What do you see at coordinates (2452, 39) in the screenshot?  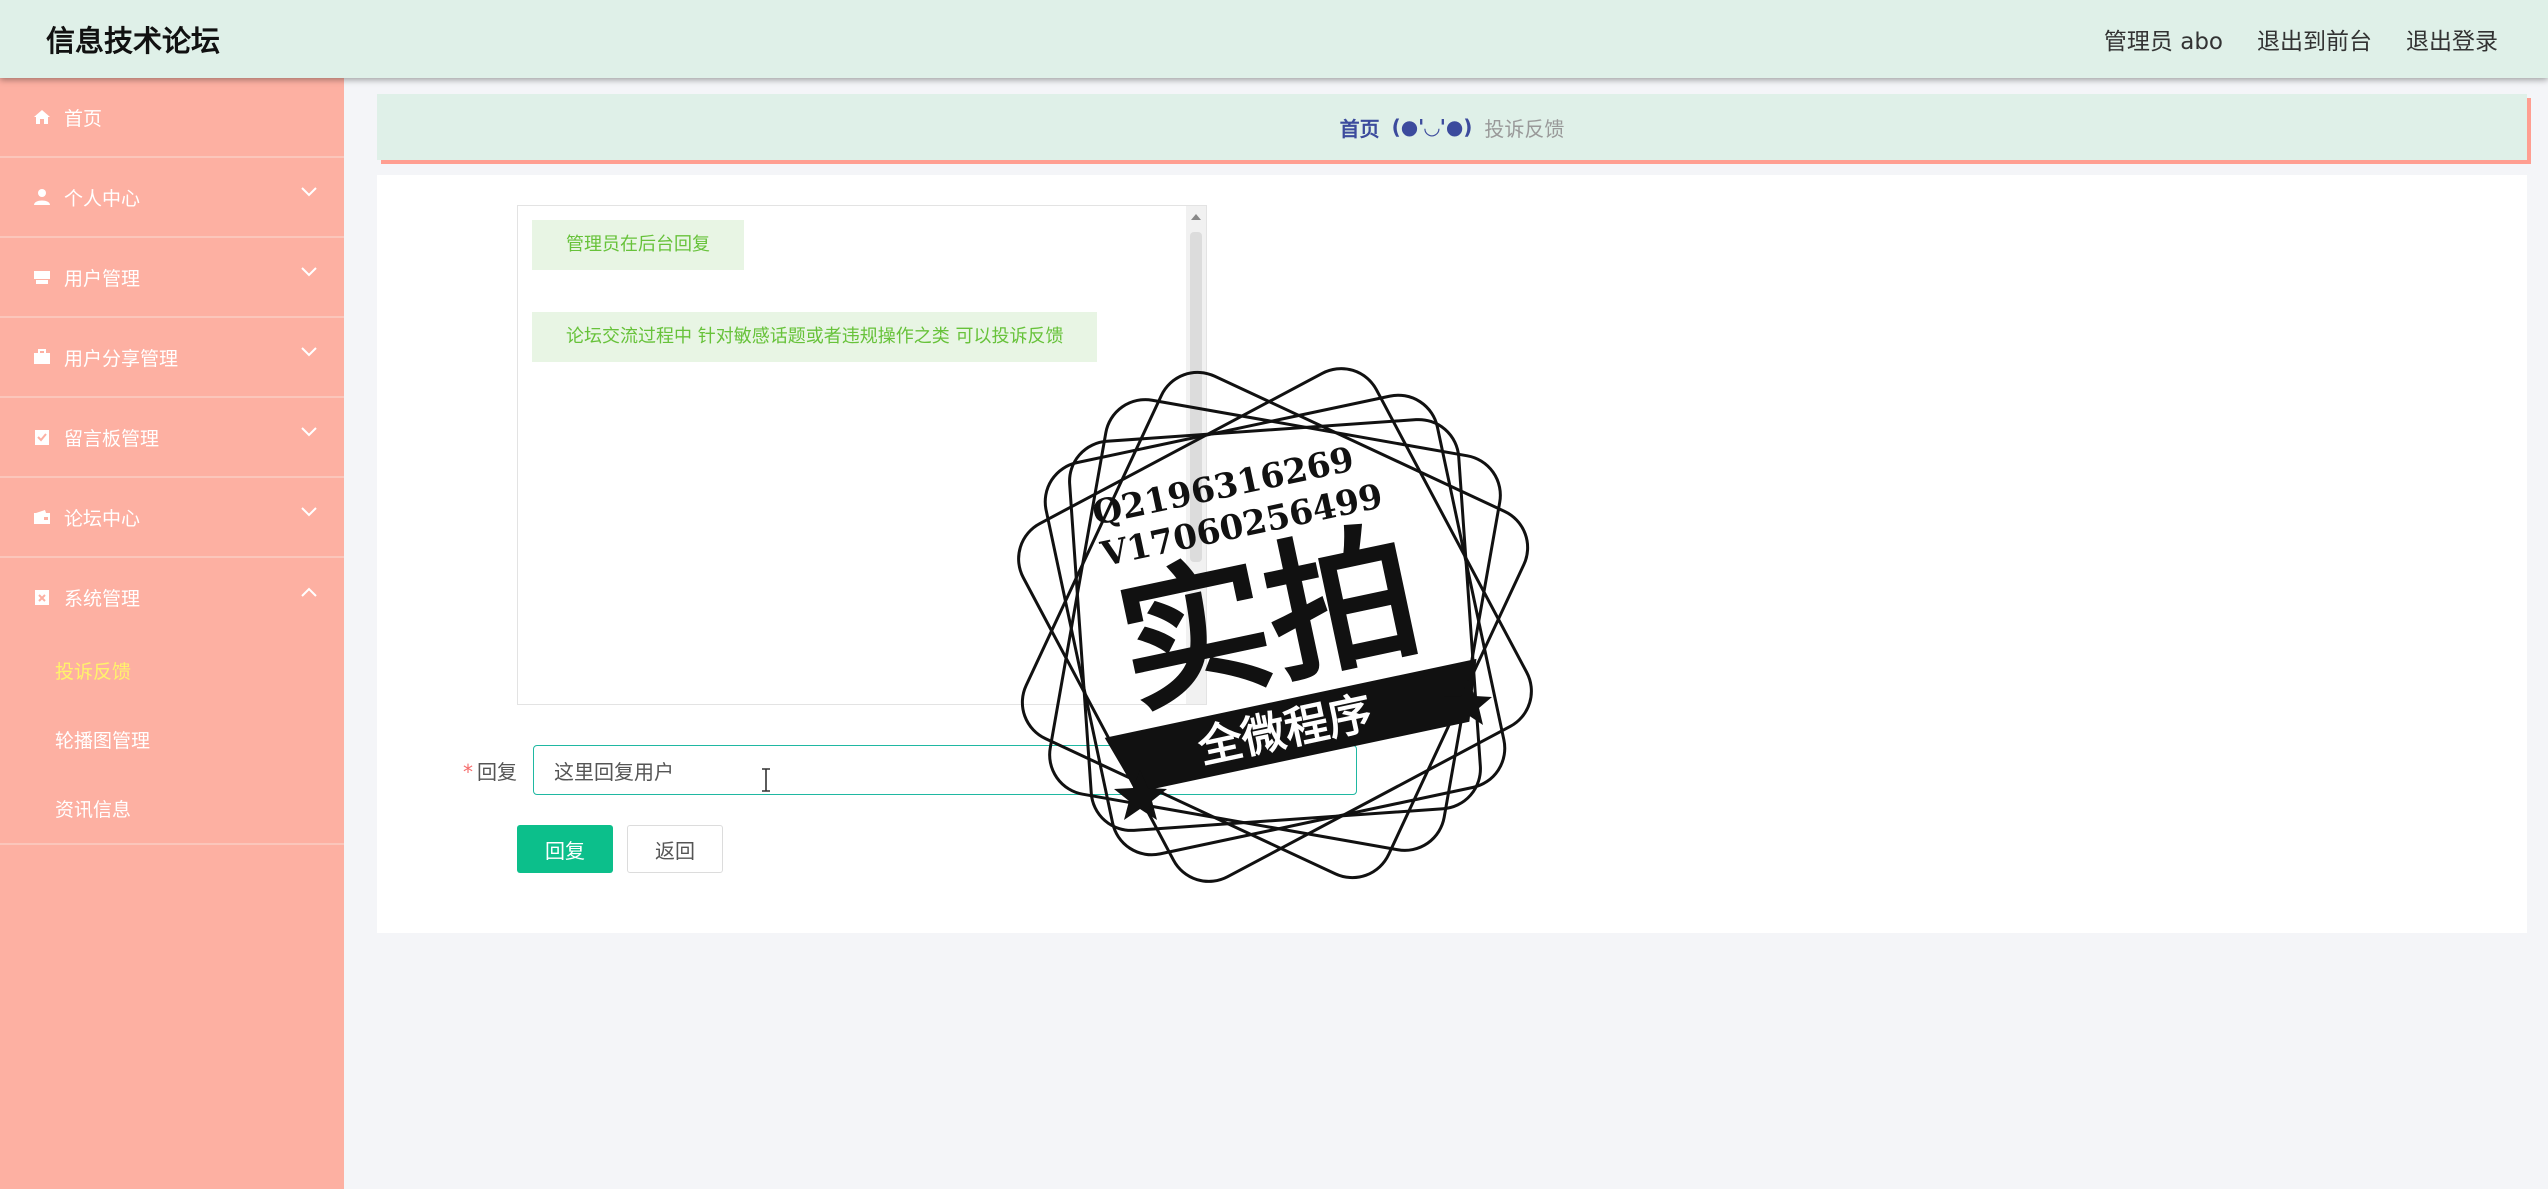 I see `logout-link: 退出登录` at bounding box center [2452, 39].